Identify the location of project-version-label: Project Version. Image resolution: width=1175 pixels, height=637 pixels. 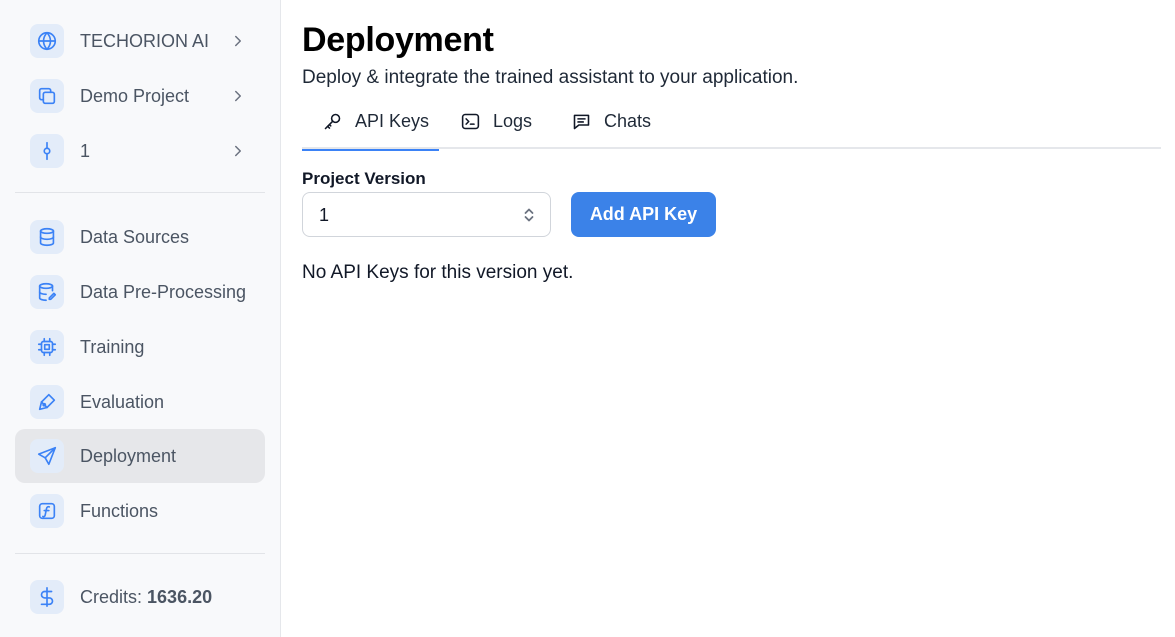
(364, 178).